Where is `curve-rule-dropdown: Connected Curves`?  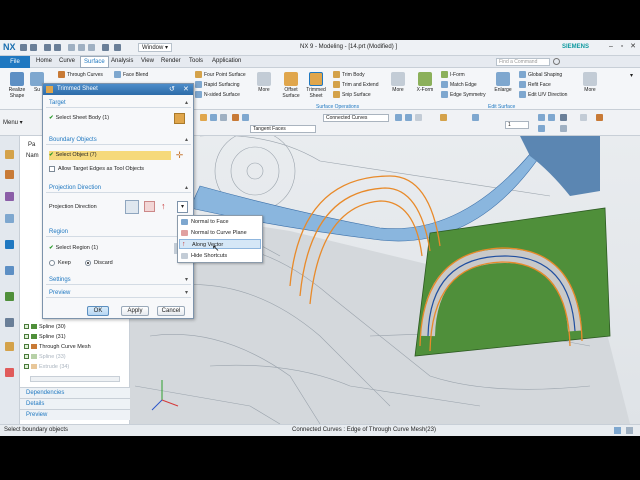 curve-rule-dropdown: Connected Curves is located at coordinates (356, 118).